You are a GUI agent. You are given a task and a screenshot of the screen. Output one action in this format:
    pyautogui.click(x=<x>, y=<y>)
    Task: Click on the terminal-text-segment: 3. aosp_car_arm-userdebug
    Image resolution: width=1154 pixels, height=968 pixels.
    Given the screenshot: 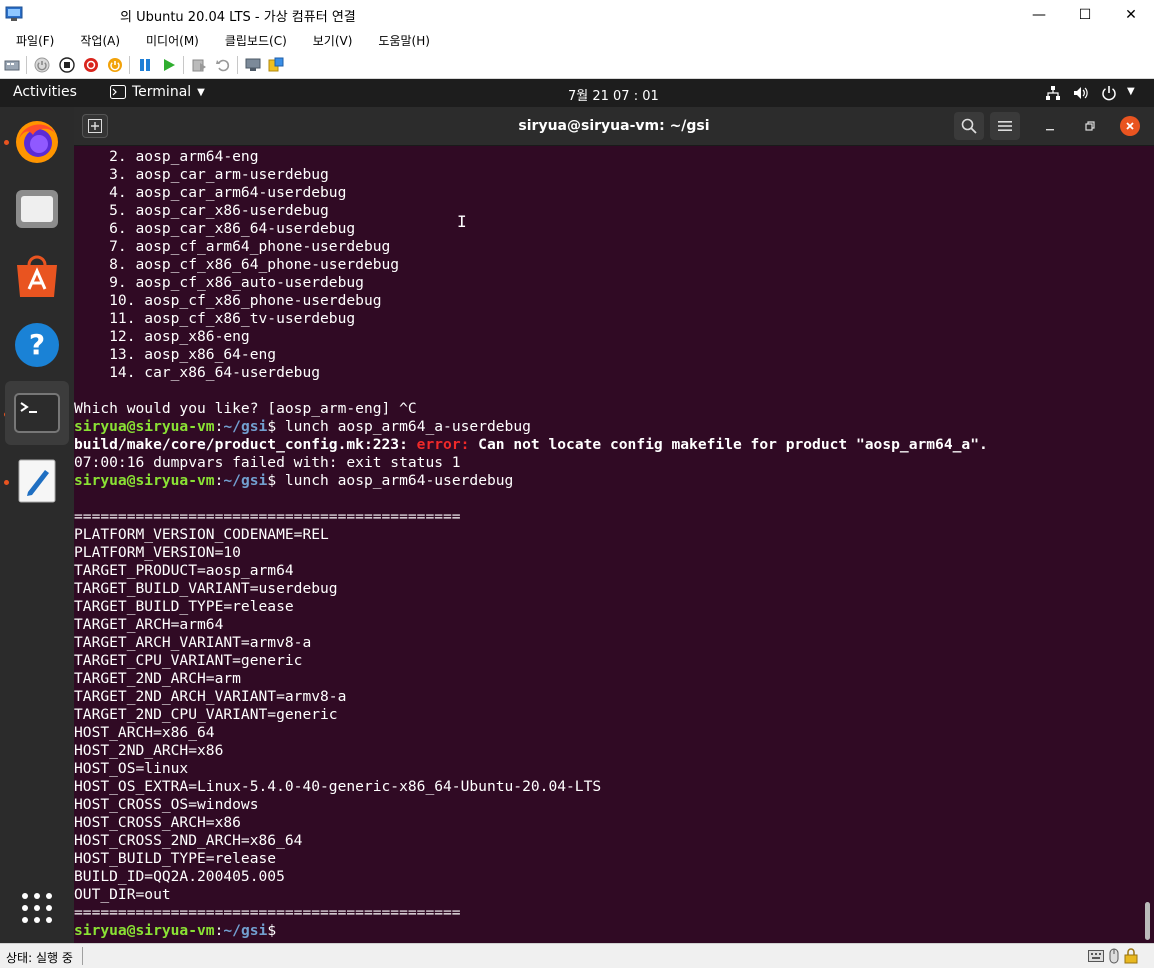 What is the action you would take?
    pyautogui.click(x=201, y=174)
    